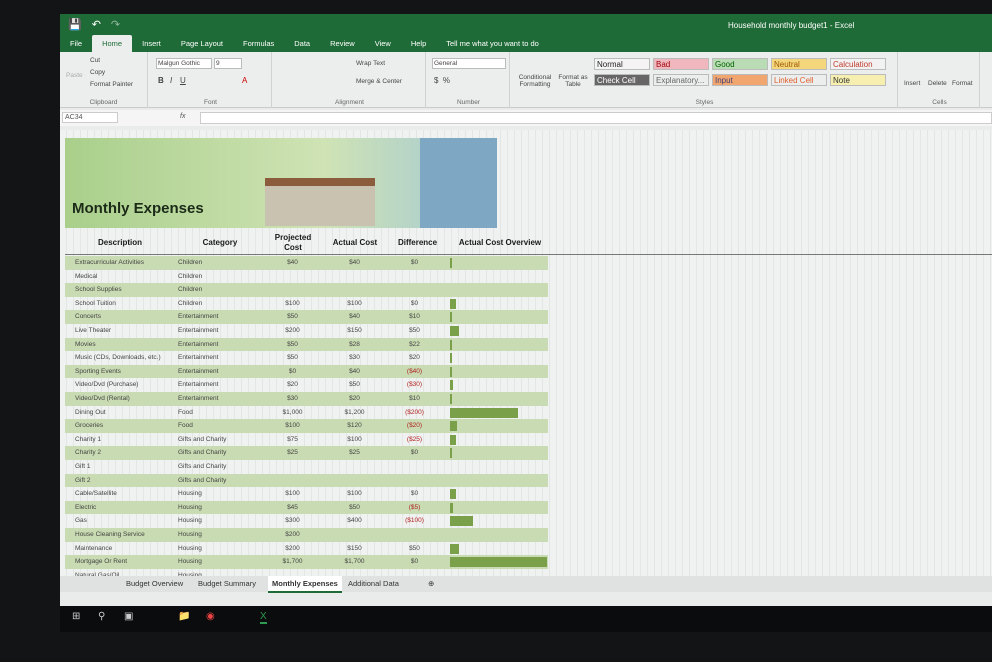 The image size is (992, 662). I want to click on description-cell: Medical, so click(86, 277).